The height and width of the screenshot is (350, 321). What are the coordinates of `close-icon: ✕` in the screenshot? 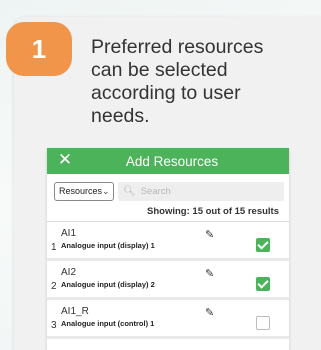 It's located at (65, 160).